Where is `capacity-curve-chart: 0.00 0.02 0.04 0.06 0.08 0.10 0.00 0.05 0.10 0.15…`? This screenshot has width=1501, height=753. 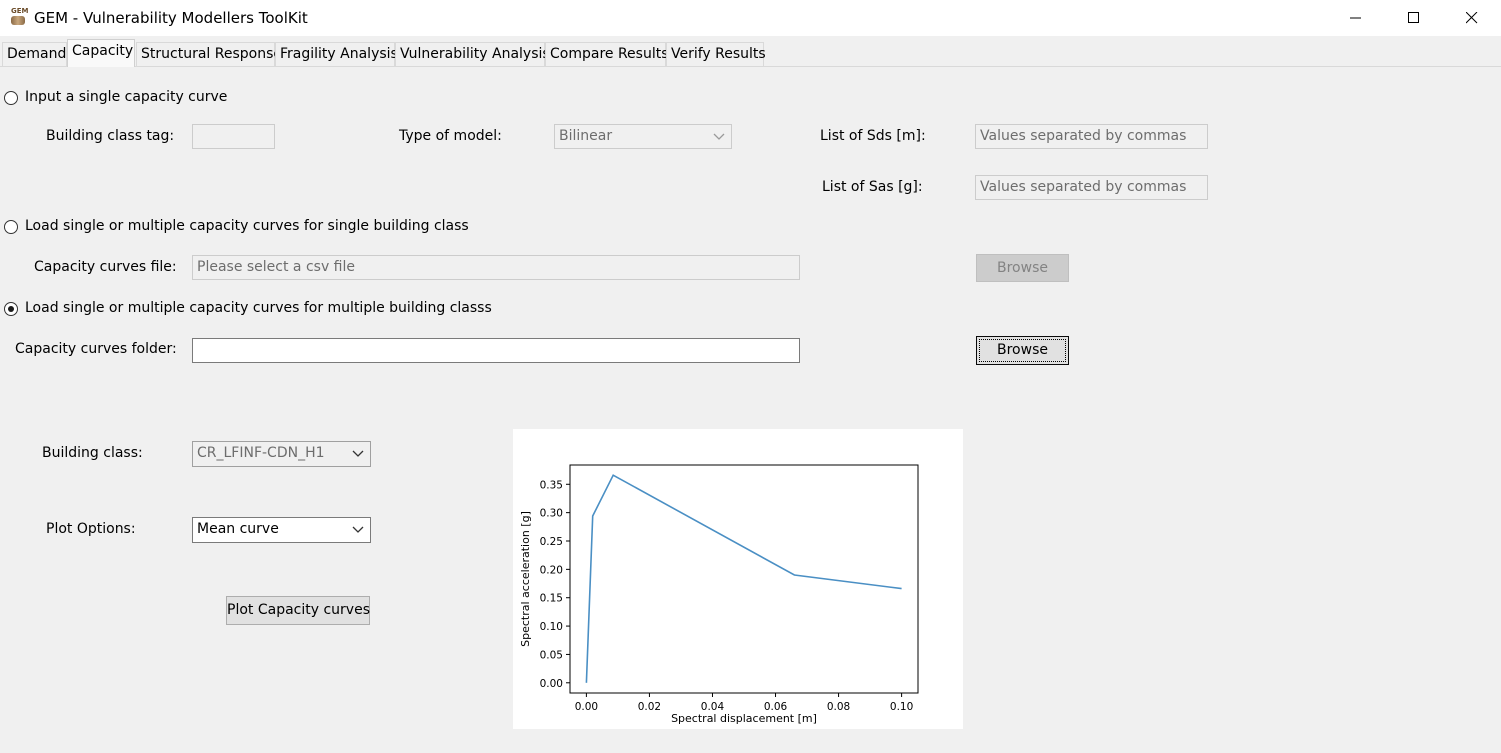
capacity-curve-chart: 0.00 0.02 0.04 0.06 0.08 0.10 0.00 0.05 0.10 0.15… is located at coordinates (738, 579).